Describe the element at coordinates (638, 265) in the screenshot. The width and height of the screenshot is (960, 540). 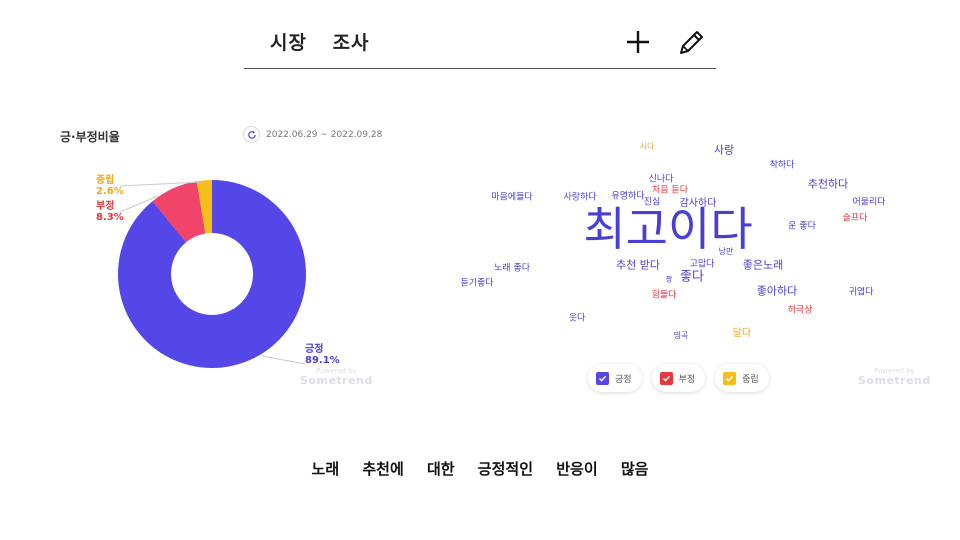
I see `wordcloud-word: 추천 받다` at that location.